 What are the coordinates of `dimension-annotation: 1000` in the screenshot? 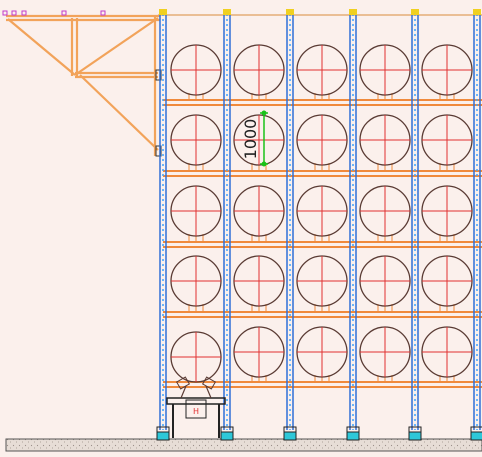 It's located at (254, 138).